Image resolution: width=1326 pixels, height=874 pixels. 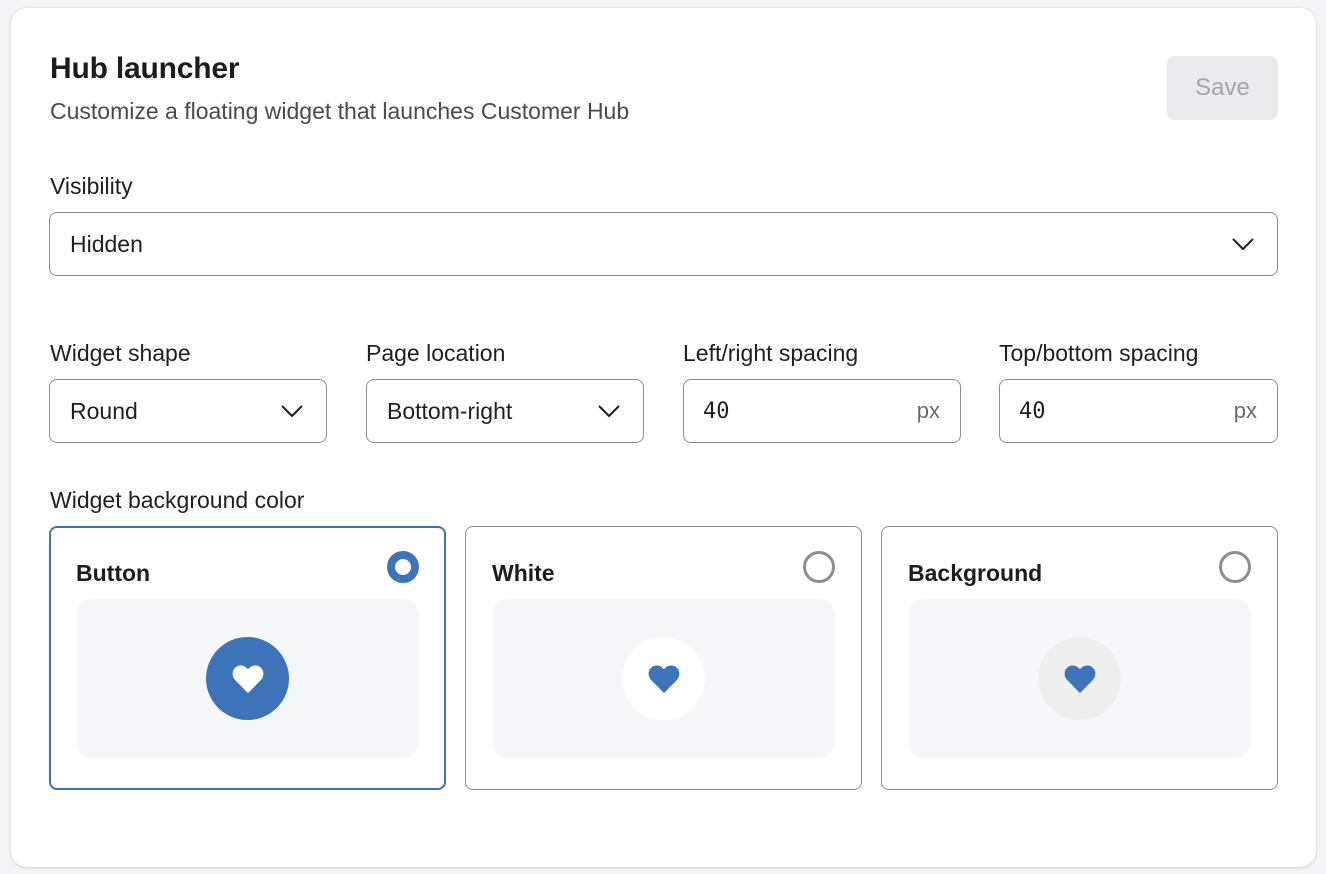 I want to click on left-right-spacing-value: 40, so click(x=716, y=411).